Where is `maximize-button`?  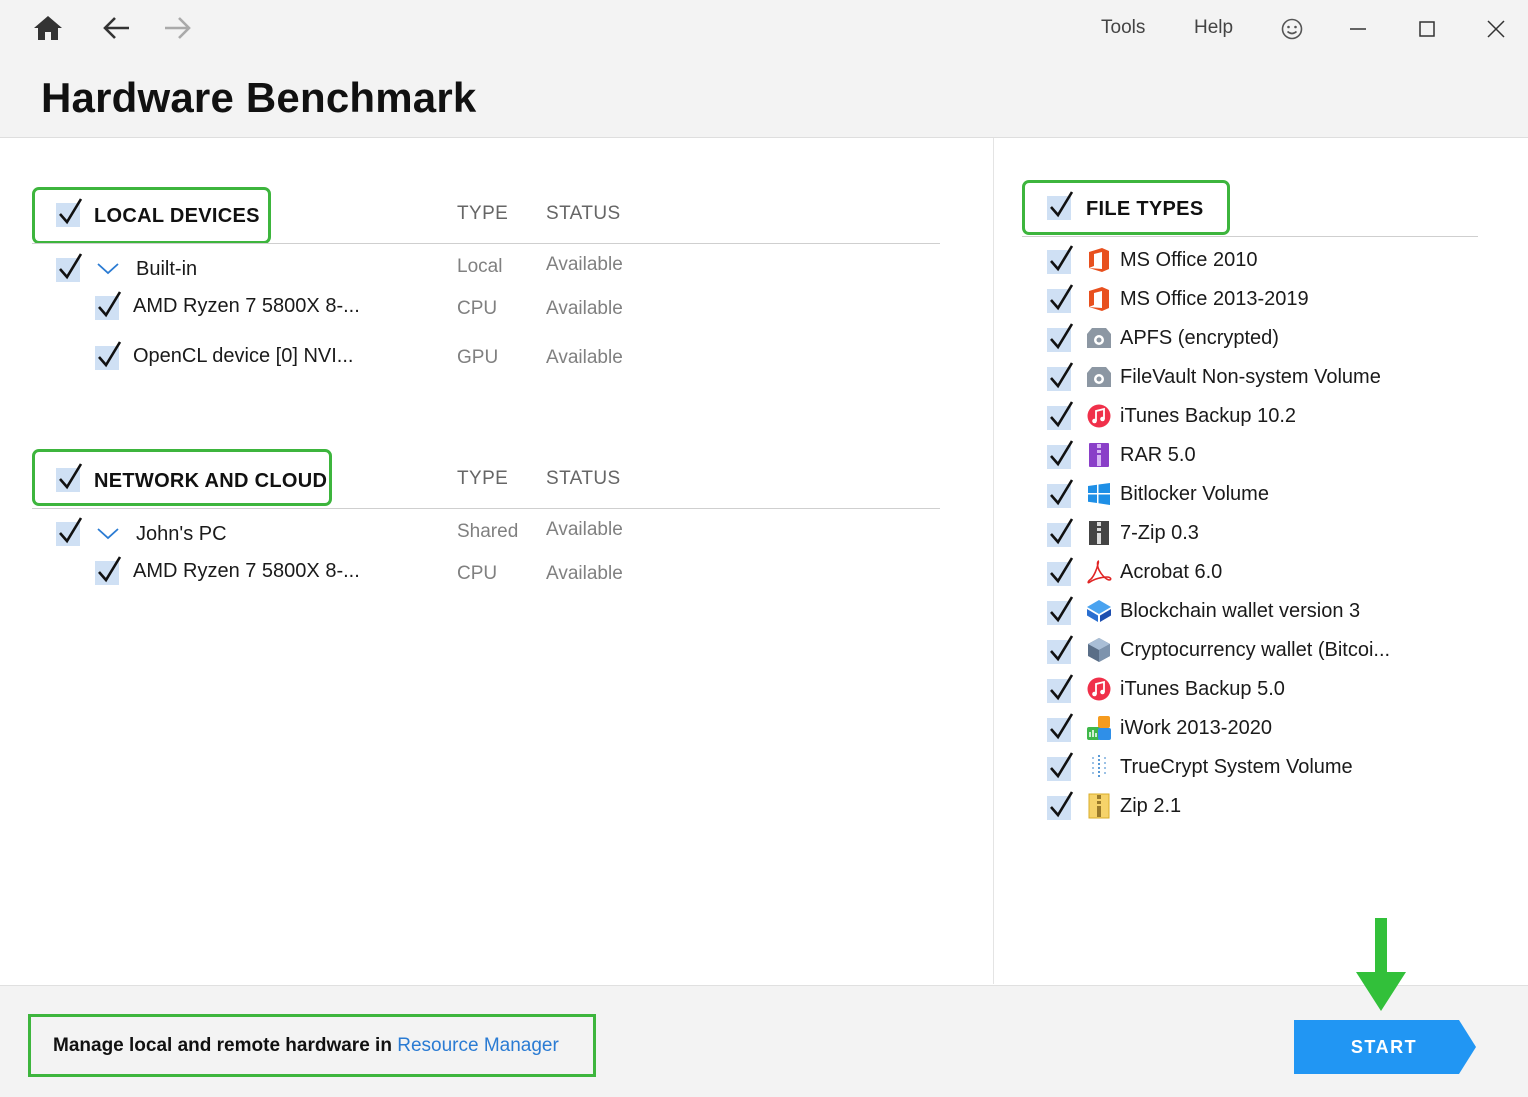 maximize-button is located at coordinates (1427, 29).